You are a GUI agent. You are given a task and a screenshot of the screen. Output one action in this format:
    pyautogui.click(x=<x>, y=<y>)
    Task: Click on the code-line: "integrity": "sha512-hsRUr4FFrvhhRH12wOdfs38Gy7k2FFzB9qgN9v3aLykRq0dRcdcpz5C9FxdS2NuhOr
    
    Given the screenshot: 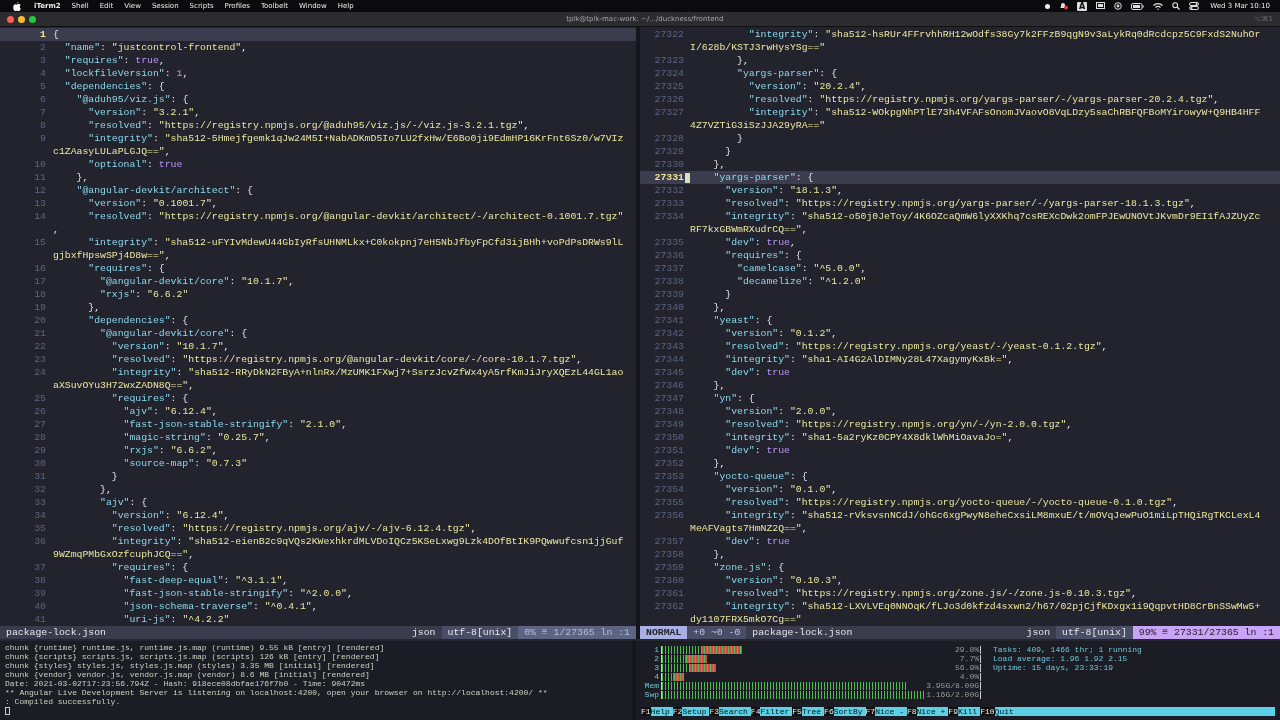 What is the action you would take?
    pyautogui.click(x=1004, y=34)
    